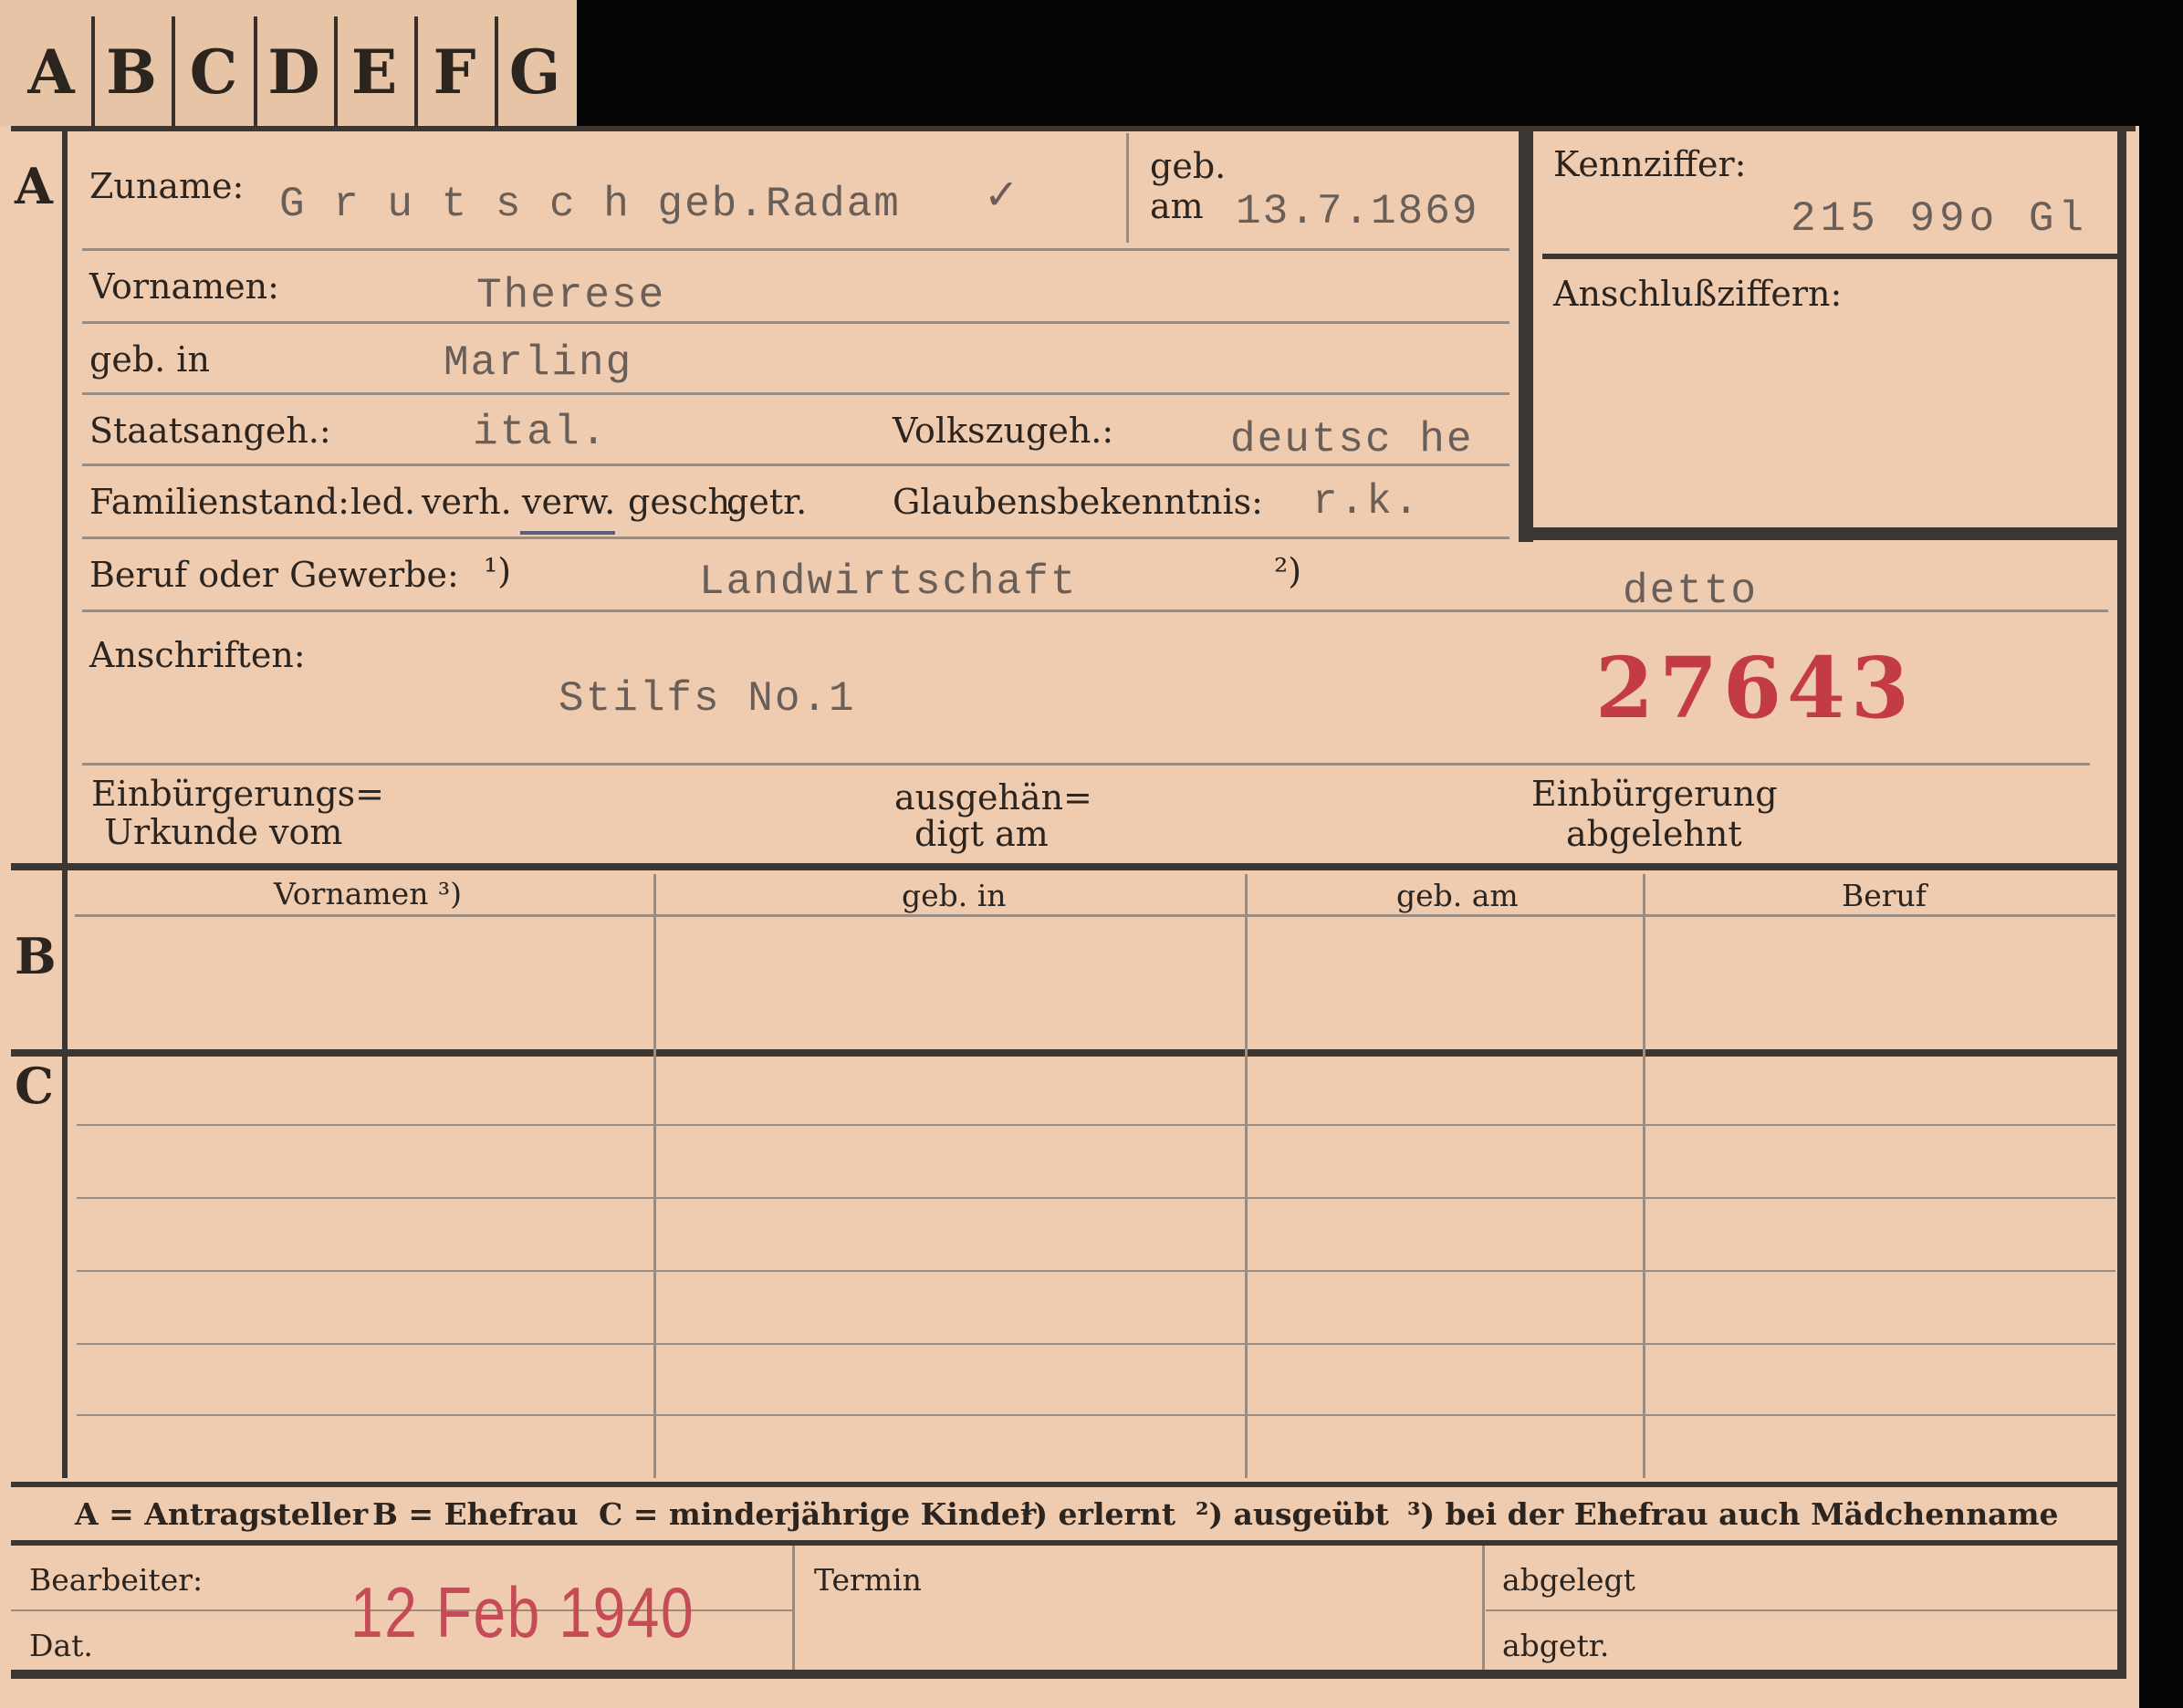 The image size is (2183, 1708). Describe the element at coordinates (1292, 1514) in the screenshot. I see `legend-note-2: ²) ausgeübt` at that location.